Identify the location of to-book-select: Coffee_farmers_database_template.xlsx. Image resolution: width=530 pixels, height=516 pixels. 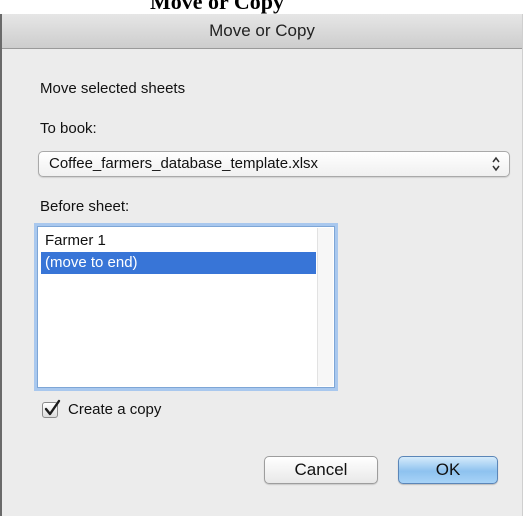
(274, 164).